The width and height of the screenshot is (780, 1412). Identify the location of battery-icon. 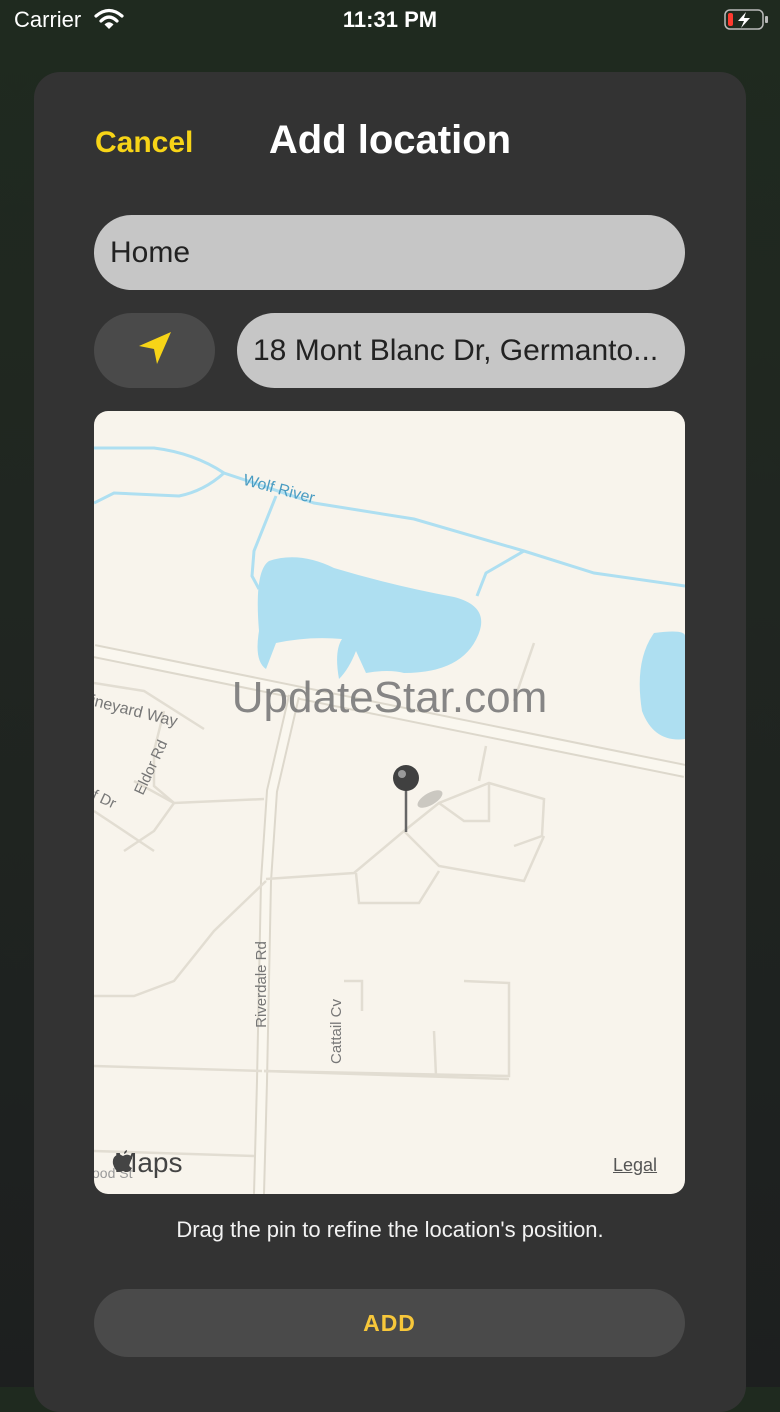
(747, 22).